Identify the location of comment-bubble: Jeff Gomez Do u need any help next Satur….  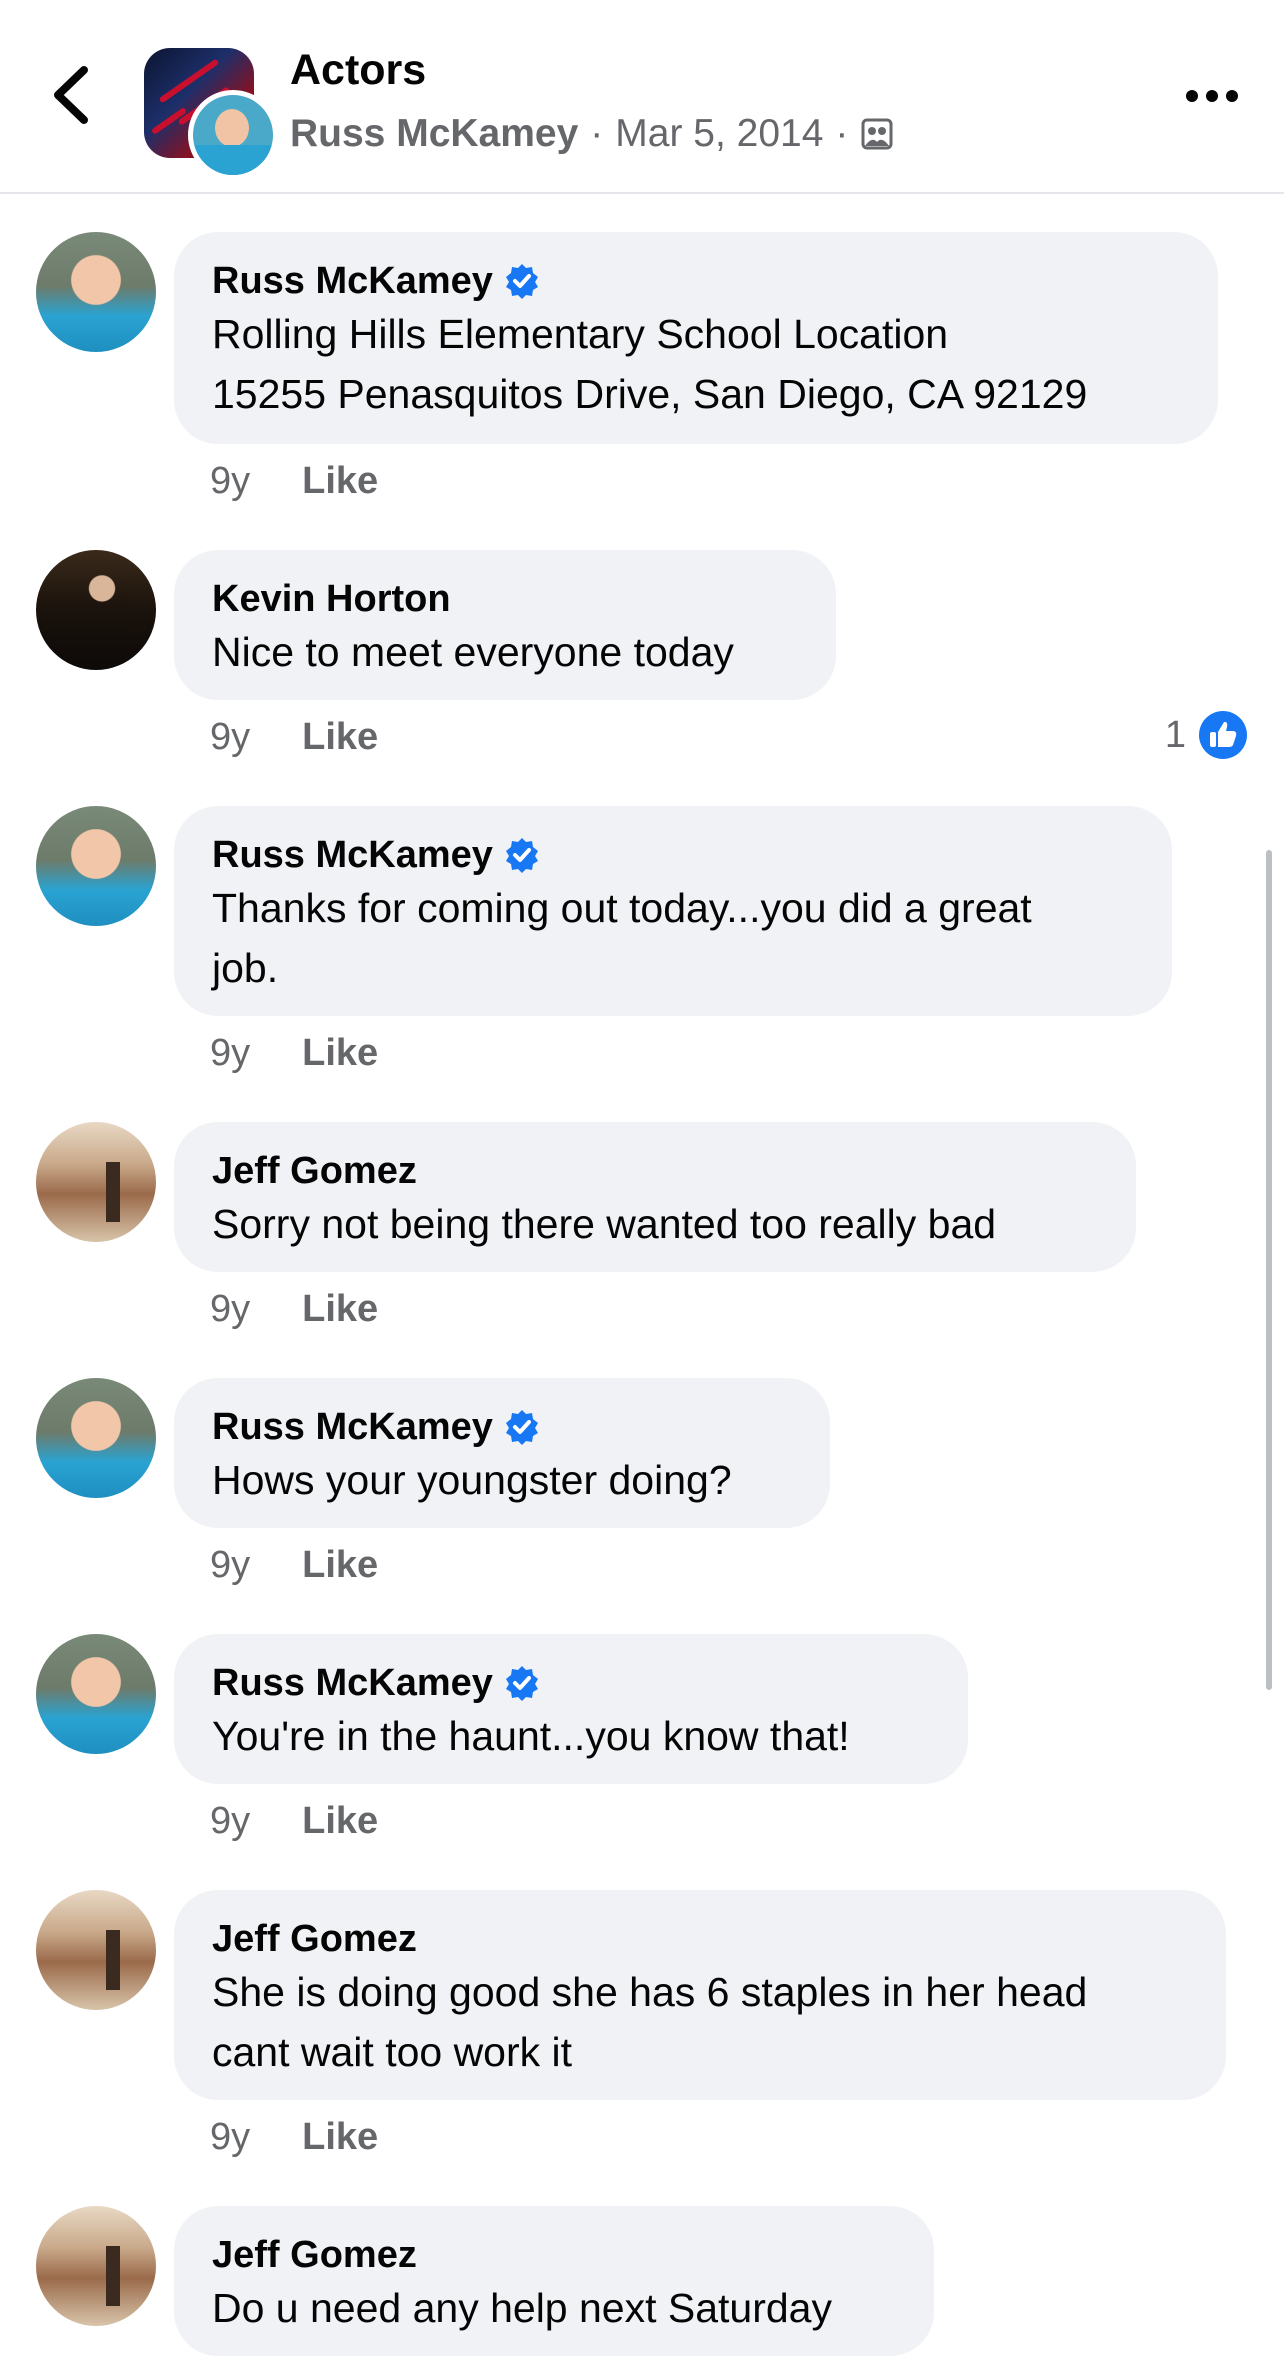
(554, 2281).